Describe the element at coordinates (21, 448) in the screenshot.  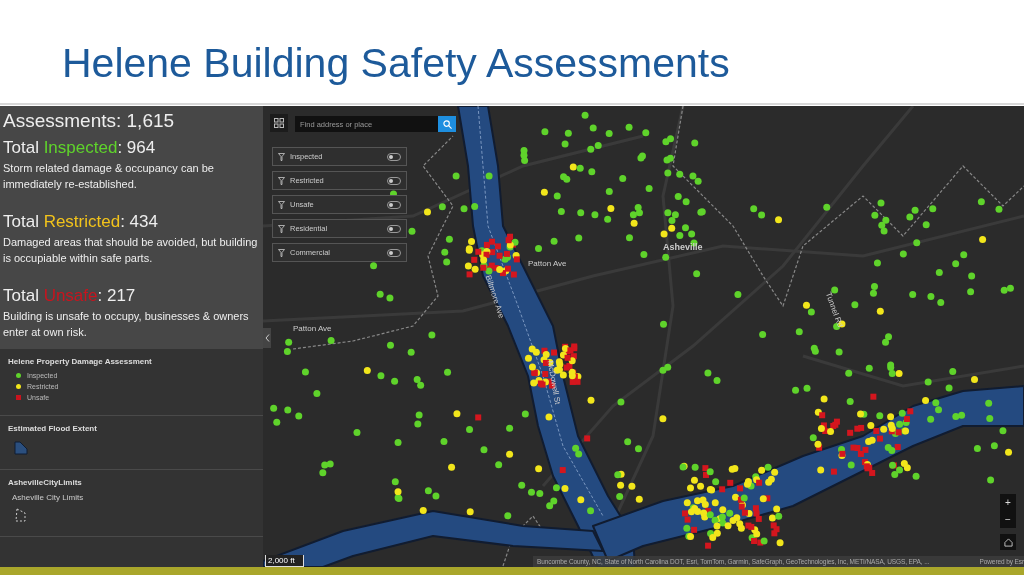
I see `flood-polygon-icon` at that location.